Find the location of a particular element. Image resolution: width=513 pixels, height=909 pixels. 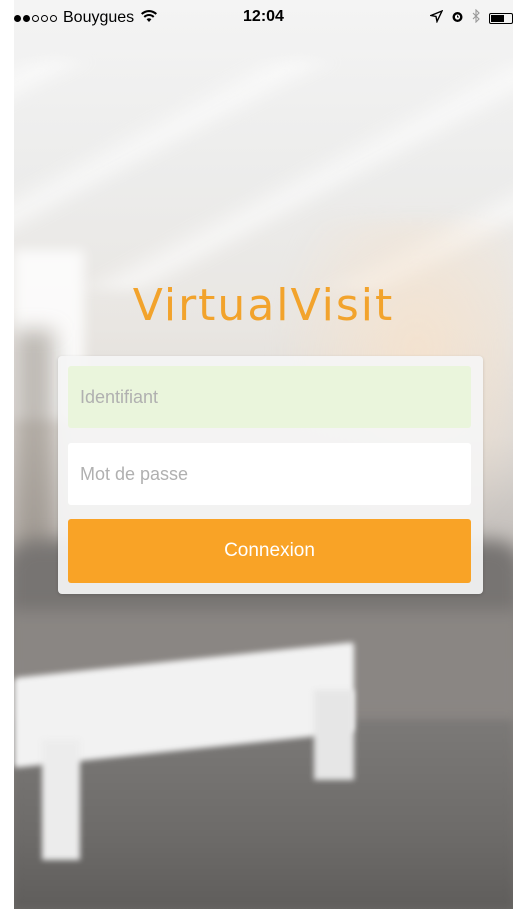

username-input is located at coordinates (269, 397).